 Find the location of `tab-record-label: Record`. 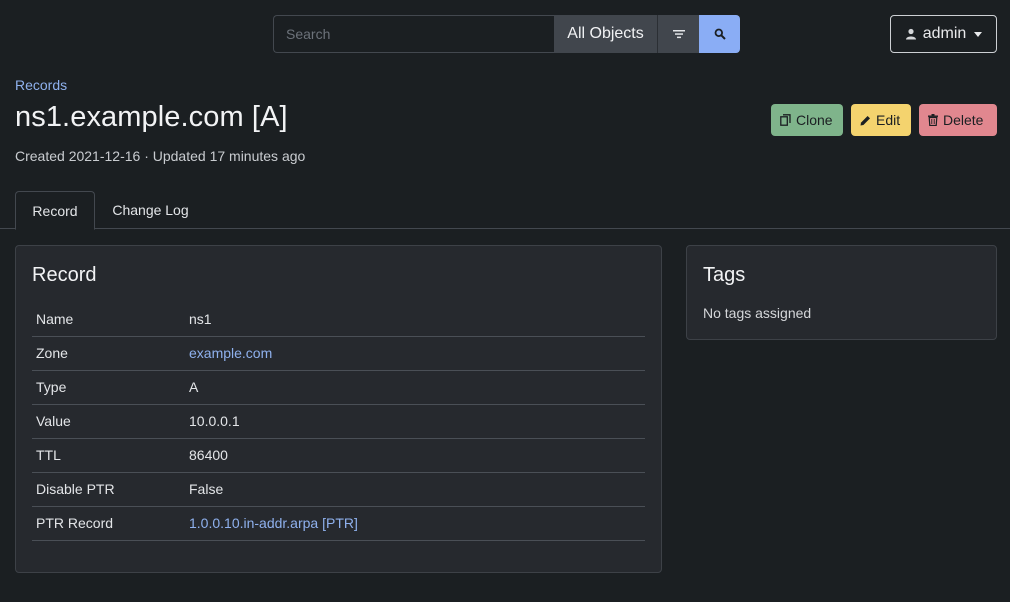

tab-record-label: Record is located at coordinates (55, 210).